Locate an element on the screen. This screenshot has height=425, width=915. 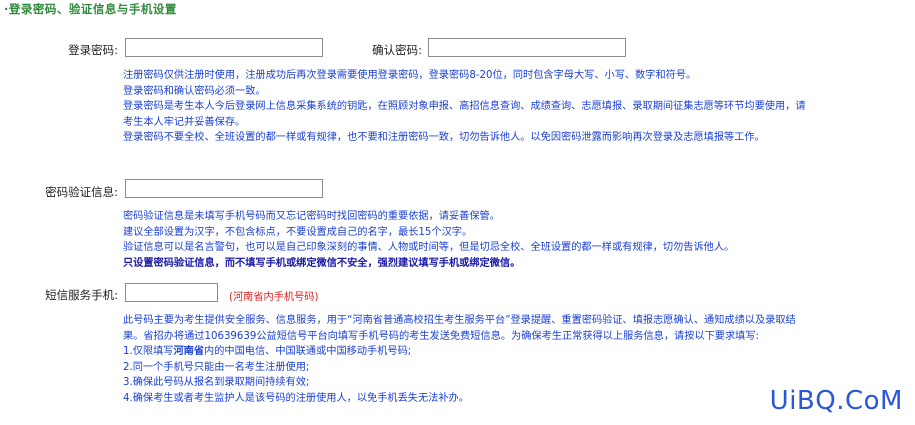
section-title: ·登录密码、验证信息与手机设置 is located at coordinates (90, 9).